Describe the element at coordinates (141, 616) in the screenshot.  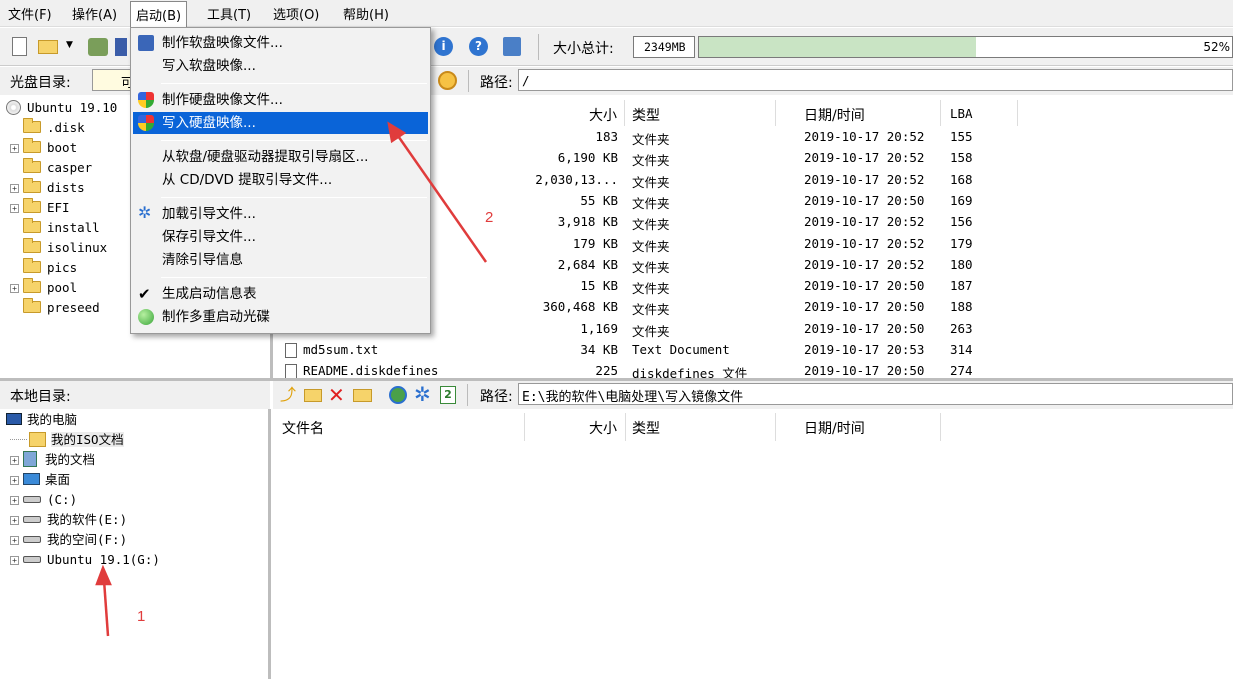
I see `annotation-label-1: 1` at that location.